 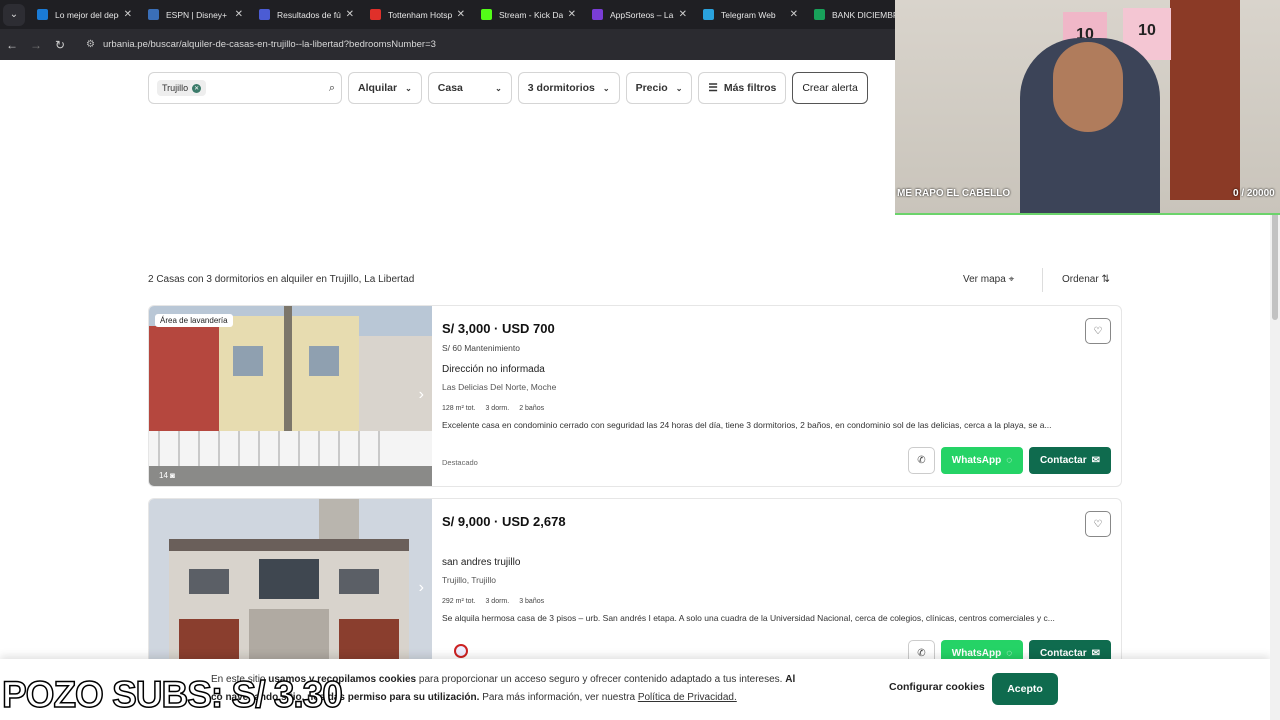 I want to click on listing-area: 292 m² tot., so click(x=459, y=601).